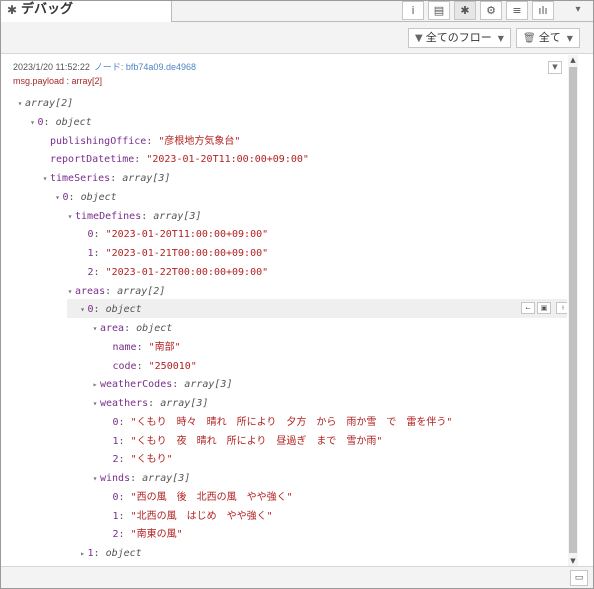 This screenshot has width=594, height=589. Describe the element at coordinates (544, 308) in the screenshot. I see `copy-value-button: ▣` at that location.